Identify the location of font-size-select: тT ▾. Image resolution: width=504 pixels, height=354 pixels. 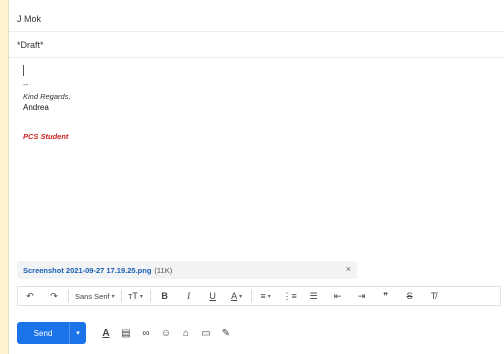
(136, 296).